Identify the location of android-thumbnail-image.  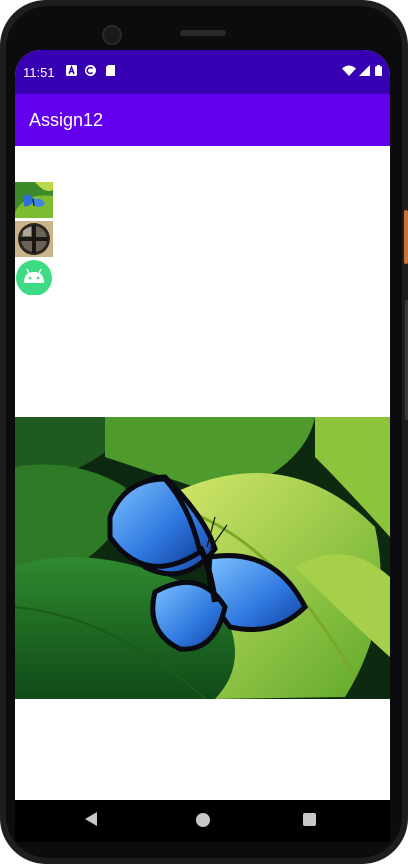
(34, 277).